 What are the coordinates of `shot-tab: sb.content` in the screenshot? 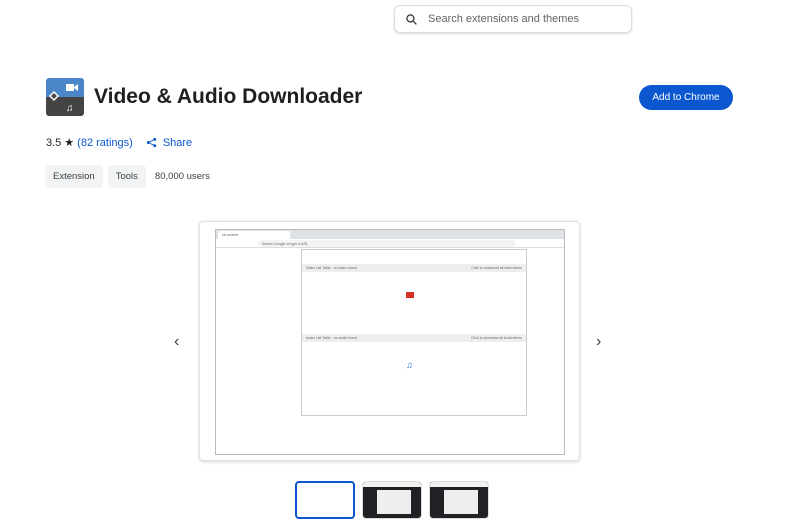 It's located at (254, 235).